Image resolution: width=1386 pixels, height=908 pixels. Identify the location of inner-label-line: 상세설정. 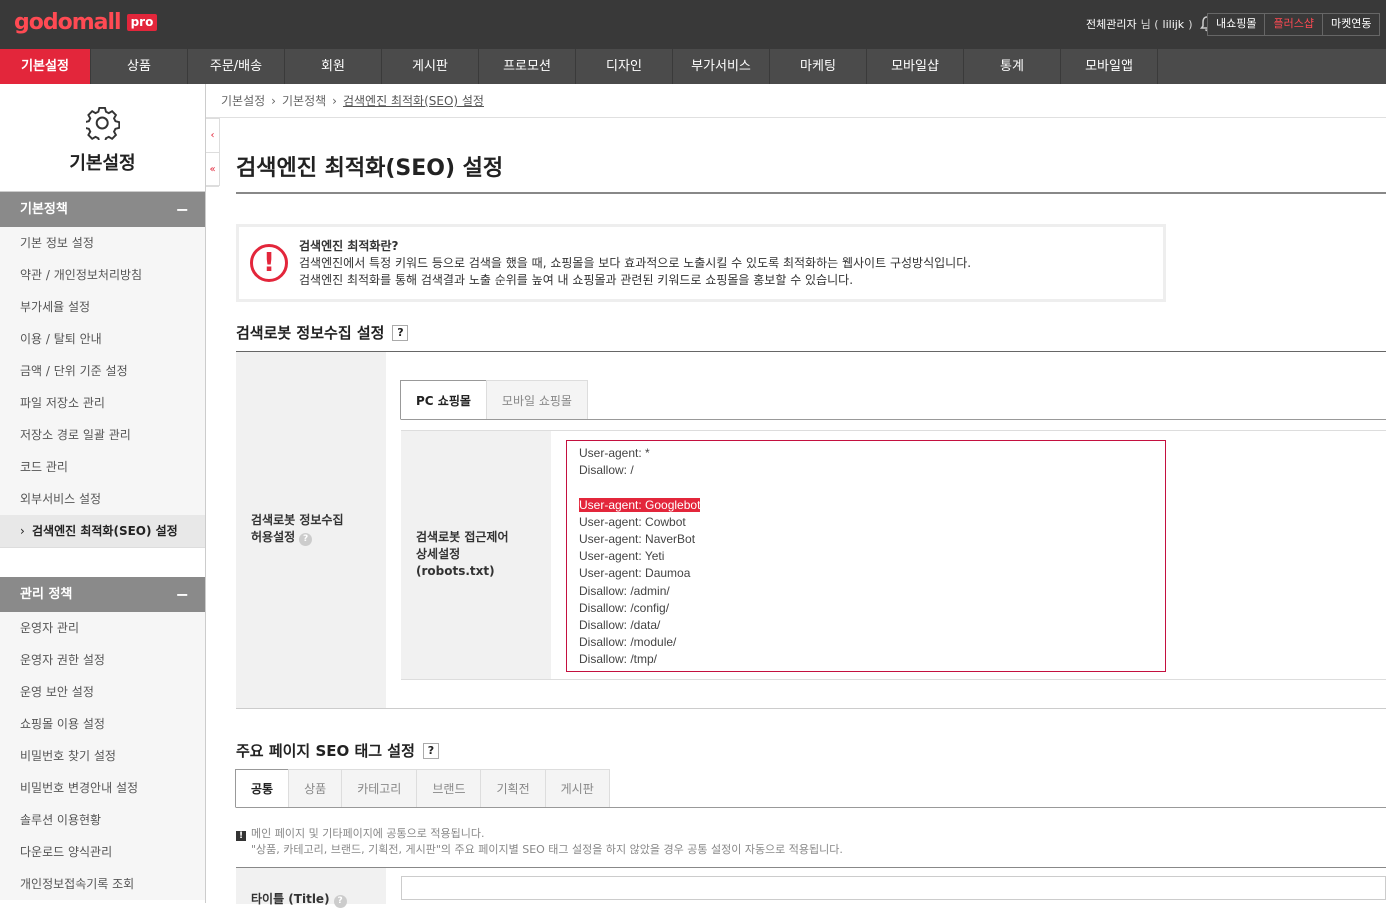
(438, 554).